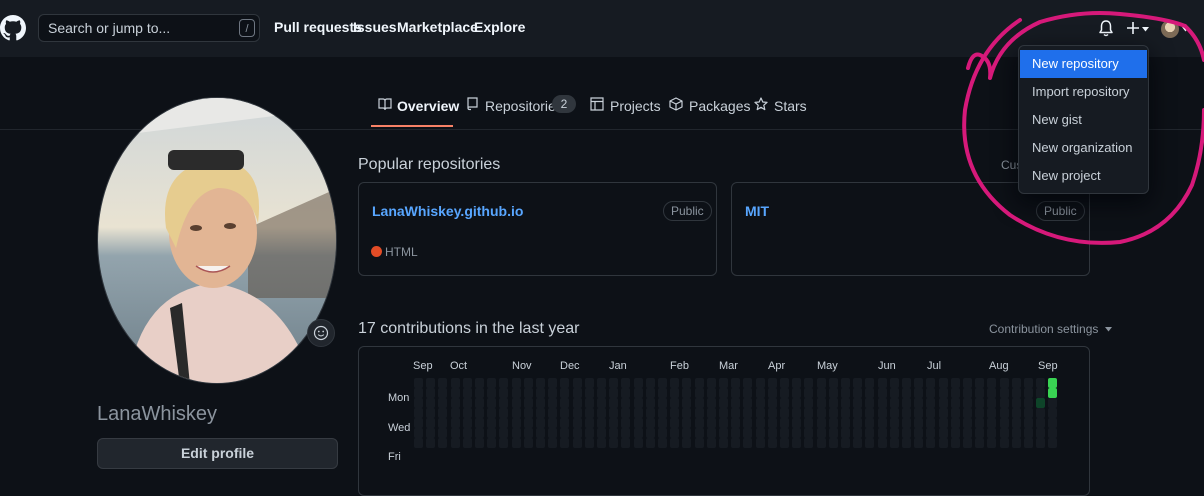  I want to click on github-logo-icon, so click(13, 28).